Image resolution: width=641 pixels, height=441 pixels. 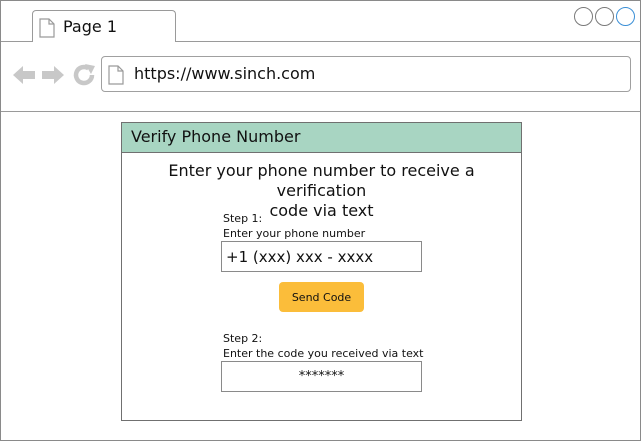 What do you see at coordinates (583, 16) in the screenshot?
I see `minimize-button` at bounding box center [583, 16].